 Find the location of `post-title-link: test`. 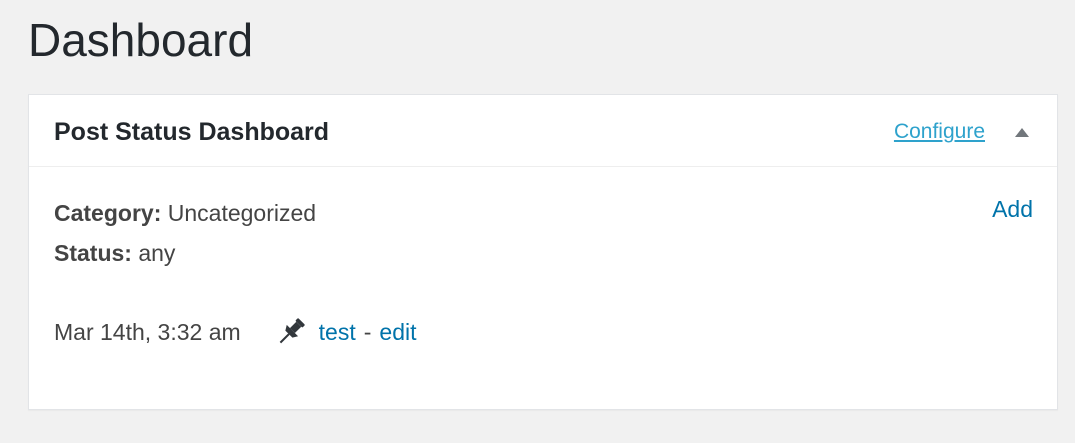

post-title-link: test is located at coordinates (337, 332).